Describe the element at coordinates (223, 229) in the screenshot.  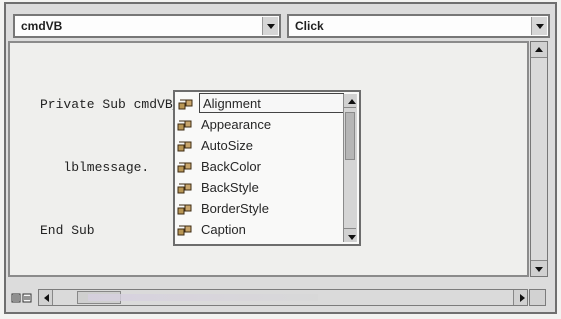
I see `popup-item-label: Caption` at that location.